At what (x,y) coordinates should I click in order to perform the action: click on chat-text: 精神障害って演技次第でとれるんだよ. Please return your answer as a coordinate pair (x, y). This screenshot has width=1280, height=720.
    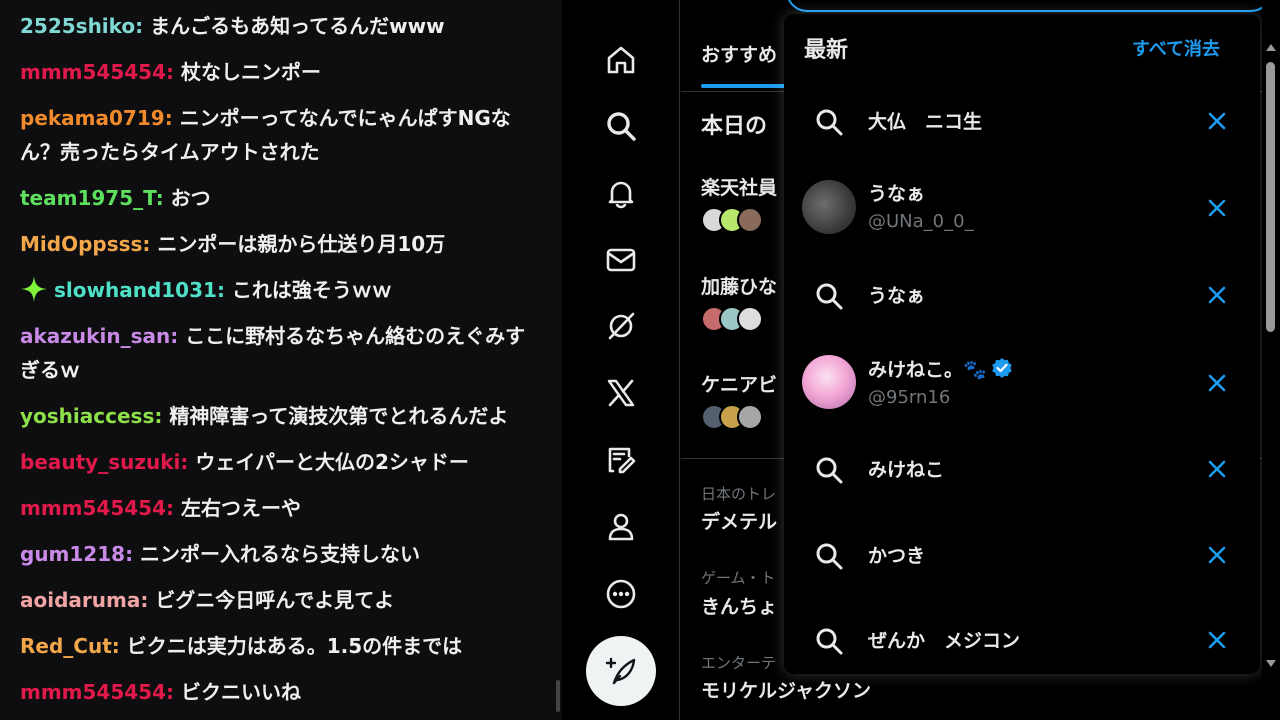
    Looking at the image, I should click on (339, 416).